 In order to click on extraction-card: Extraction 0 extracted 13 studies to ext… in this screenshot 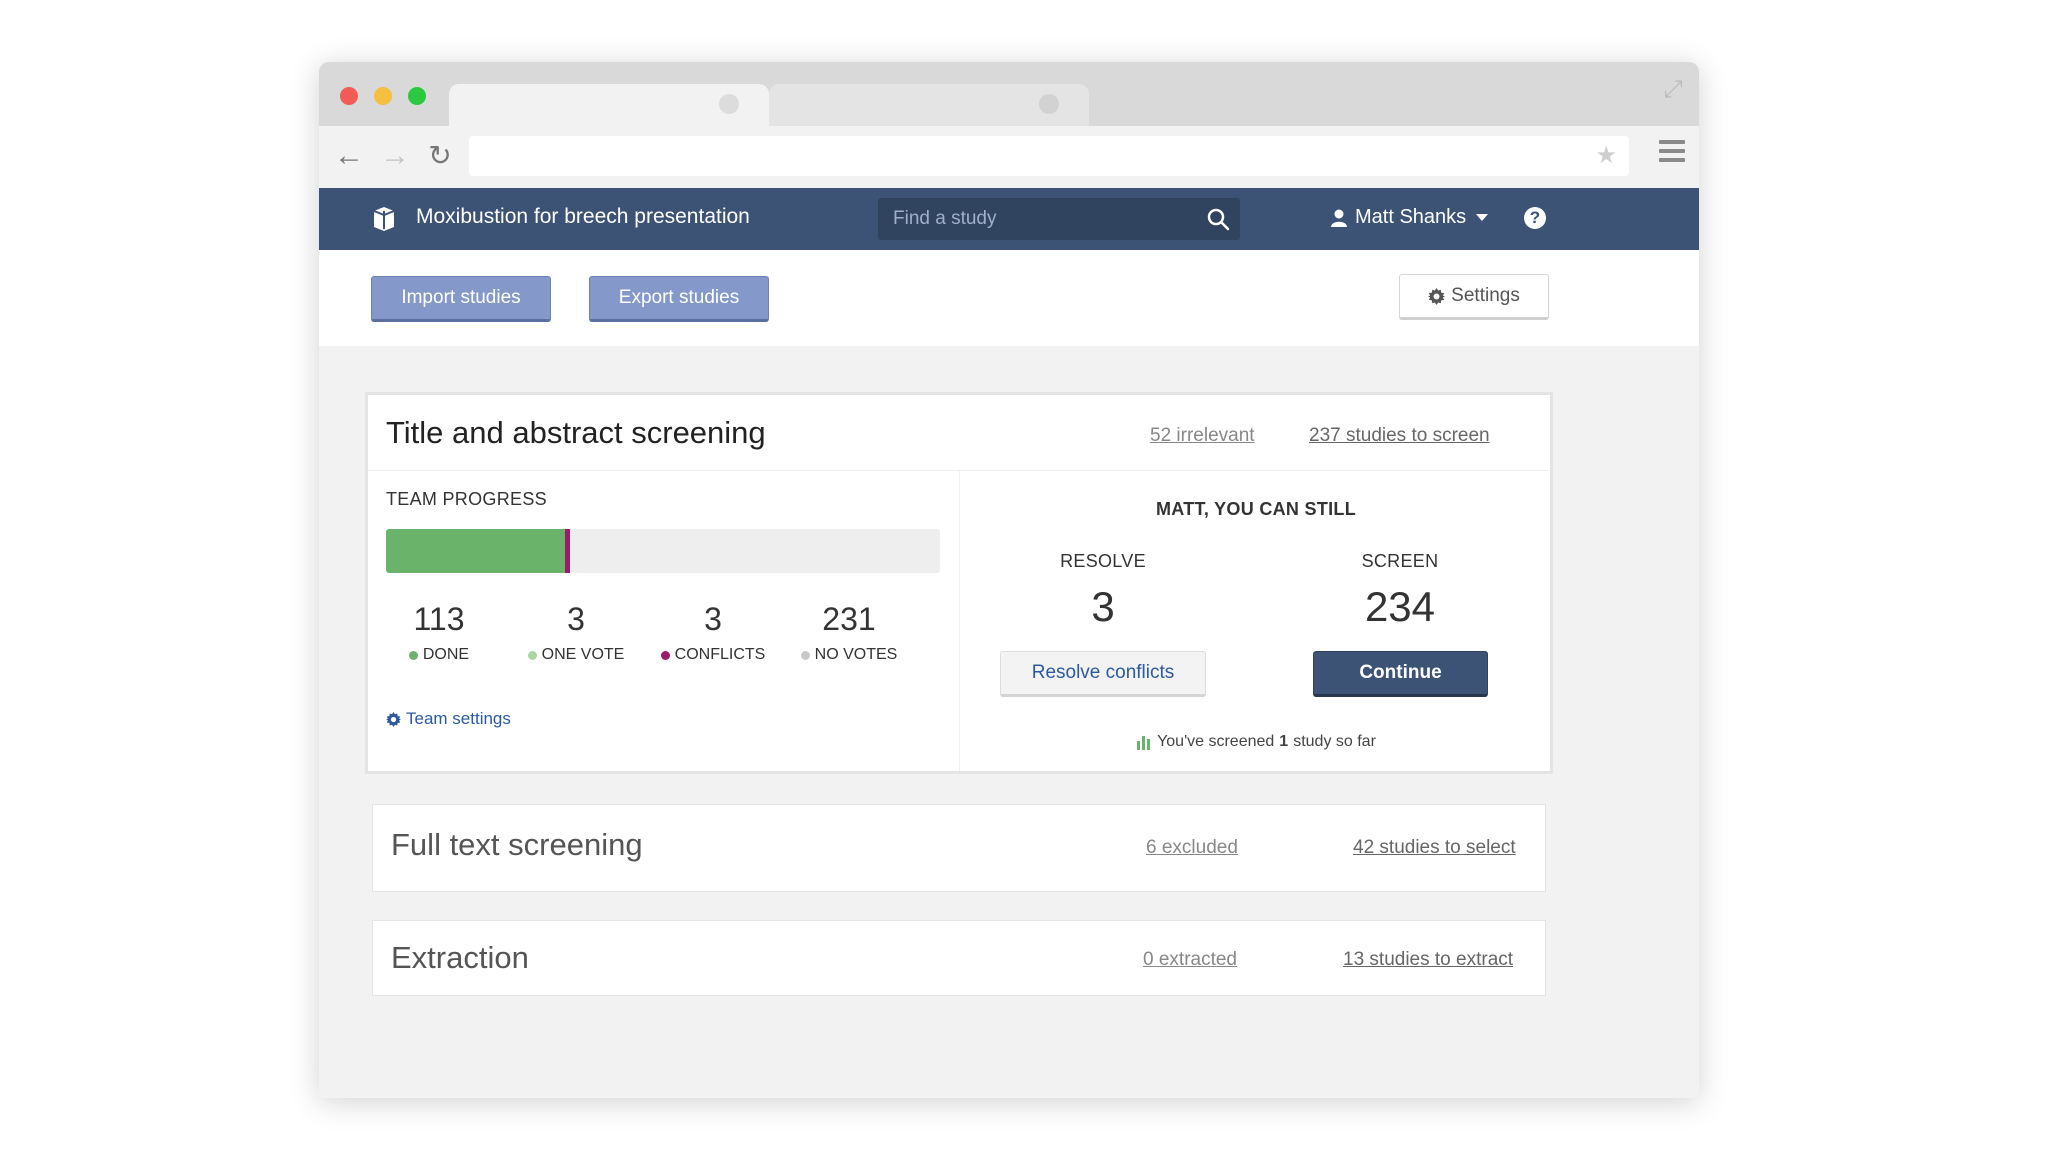, I will do `click(959, 958)`.